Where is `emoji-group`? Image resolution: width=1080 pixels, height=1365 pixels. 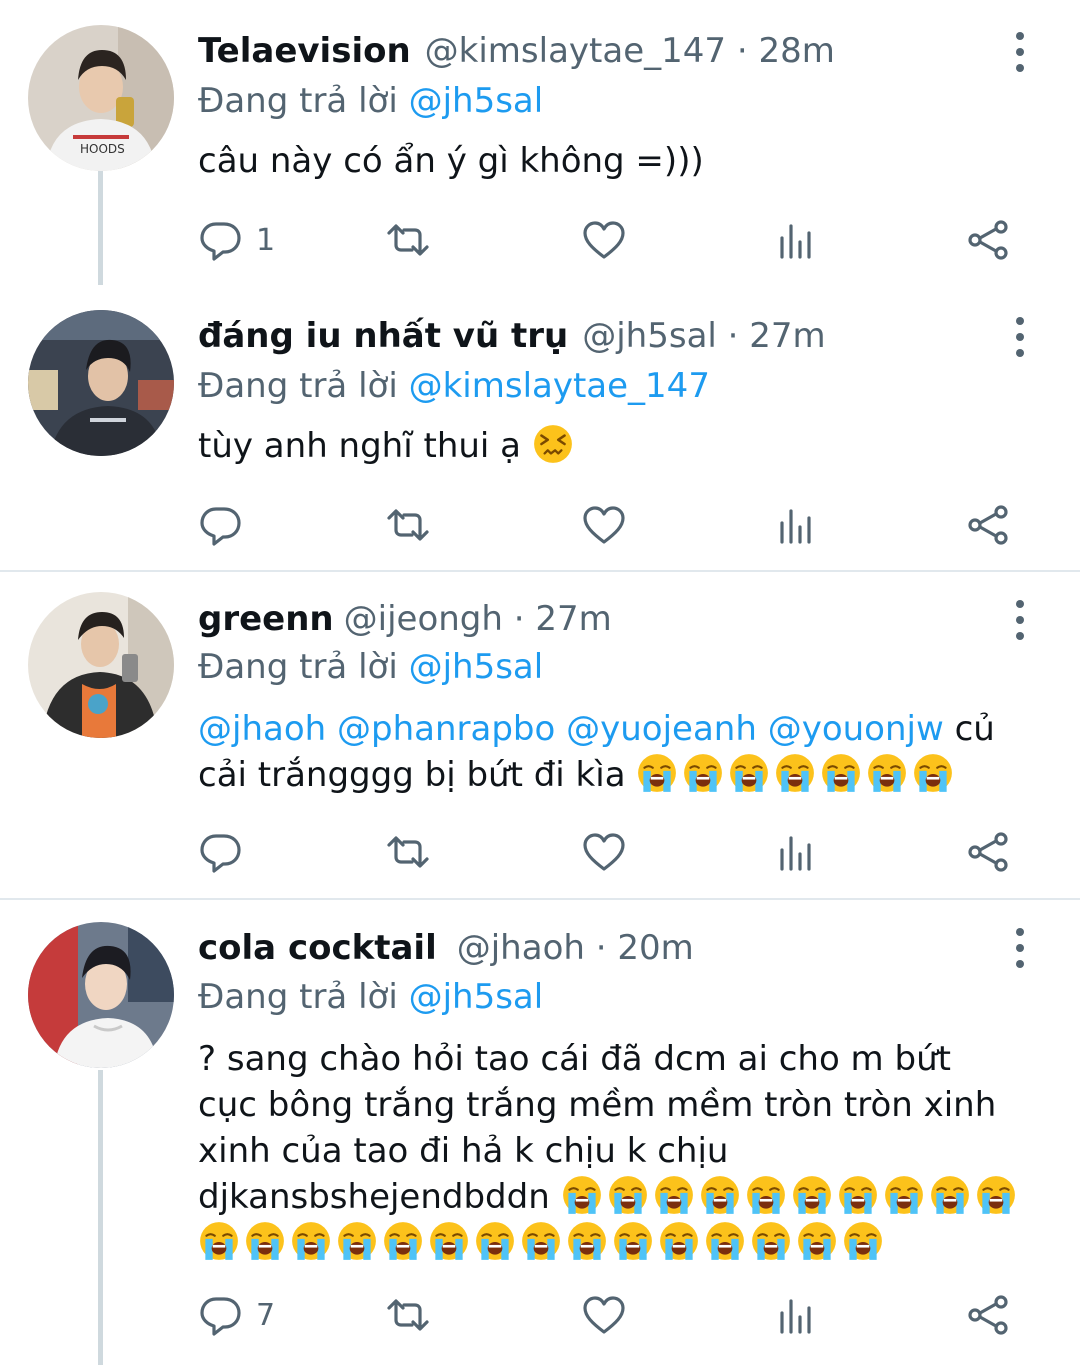
emoji-group is located at coordinates (797, 775).